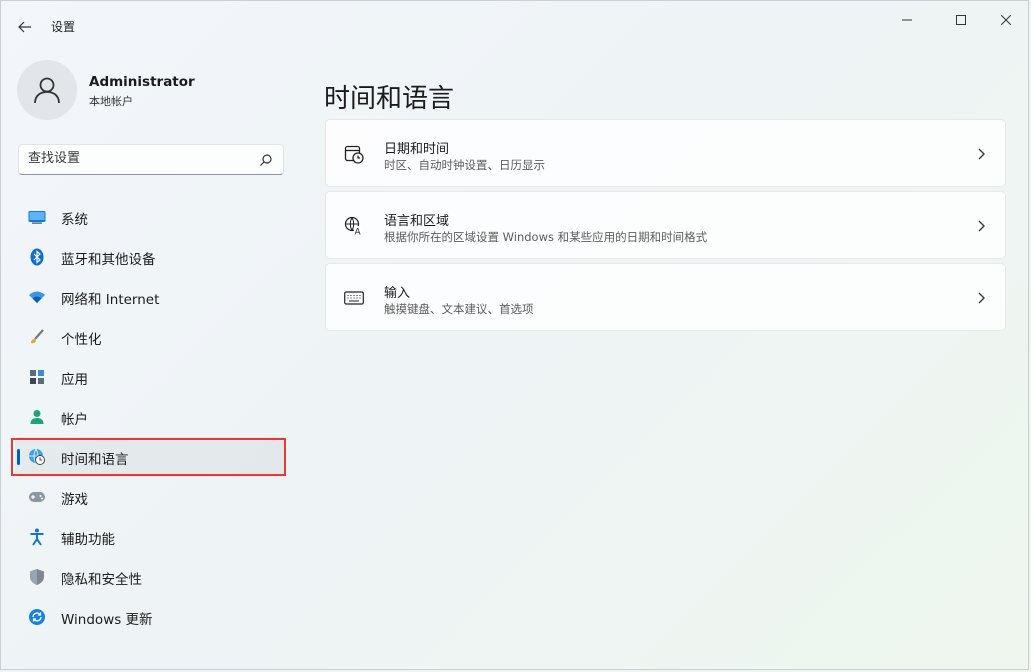  What do you see at coordinates (110, 300) in the screenshot?
I see `nav-item-label: 网络和 Internet` at bounding box center [110, 300].